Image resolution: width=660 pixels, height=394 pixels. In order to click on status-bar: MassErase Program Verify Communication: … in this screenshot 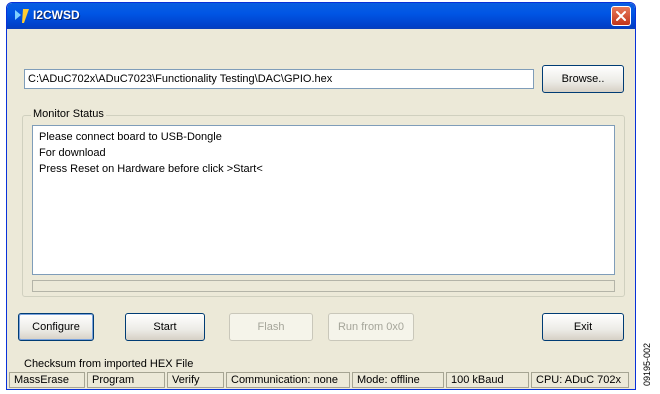, I will do `click(321, 380)`.